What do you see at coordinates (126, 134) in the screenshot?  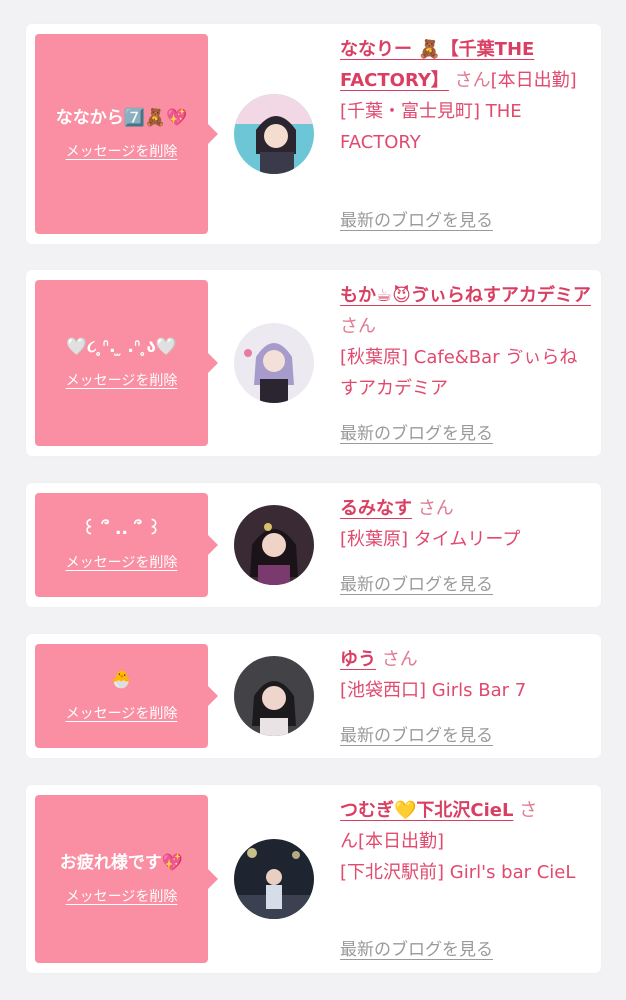 I see `message-bubble: ななから7️⃣🧸💖 メッセージを削除` at bounding box center [126, 134].